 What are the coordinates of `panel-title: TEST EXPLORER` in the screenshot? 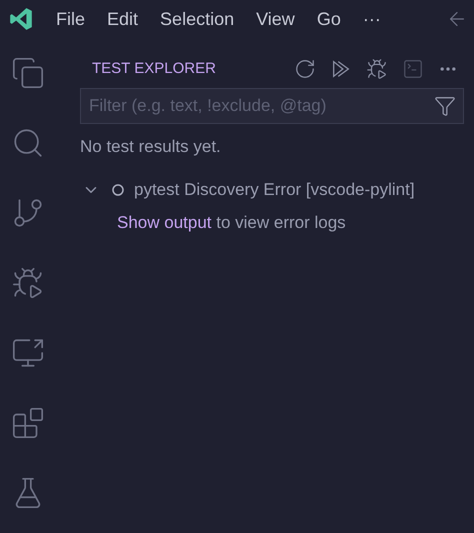 It's located at (154, 68).